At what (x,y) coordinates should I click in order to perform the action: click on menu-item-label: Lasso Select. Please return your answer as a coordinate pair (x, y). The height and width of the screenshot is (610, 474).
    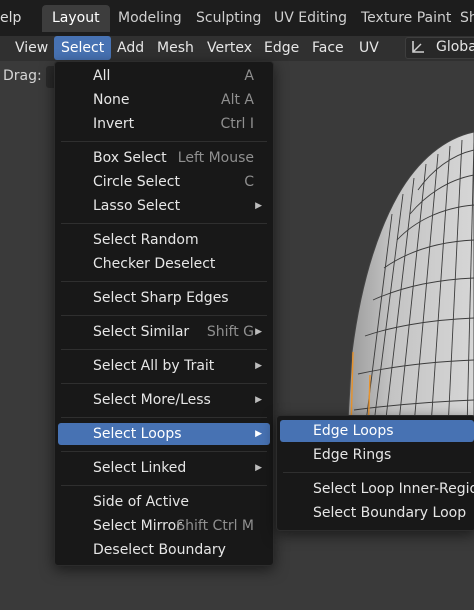
    Looking at the image, I should click on (137, 206).